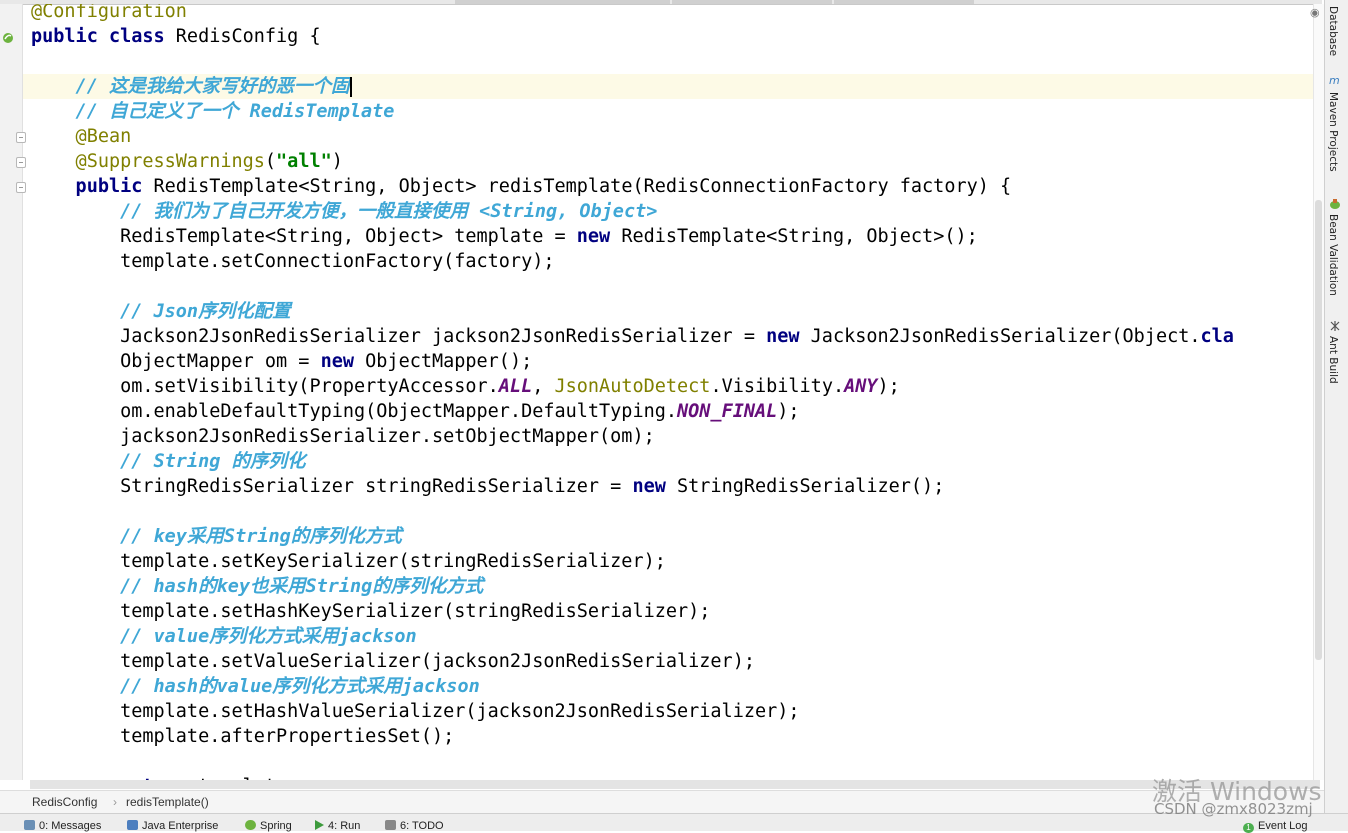  What do you see at coordinates (662, 801) in the screenshot?
I see `breadcrumb: RedisConfig › redisTemplate()` at bounding box center [662, 801].